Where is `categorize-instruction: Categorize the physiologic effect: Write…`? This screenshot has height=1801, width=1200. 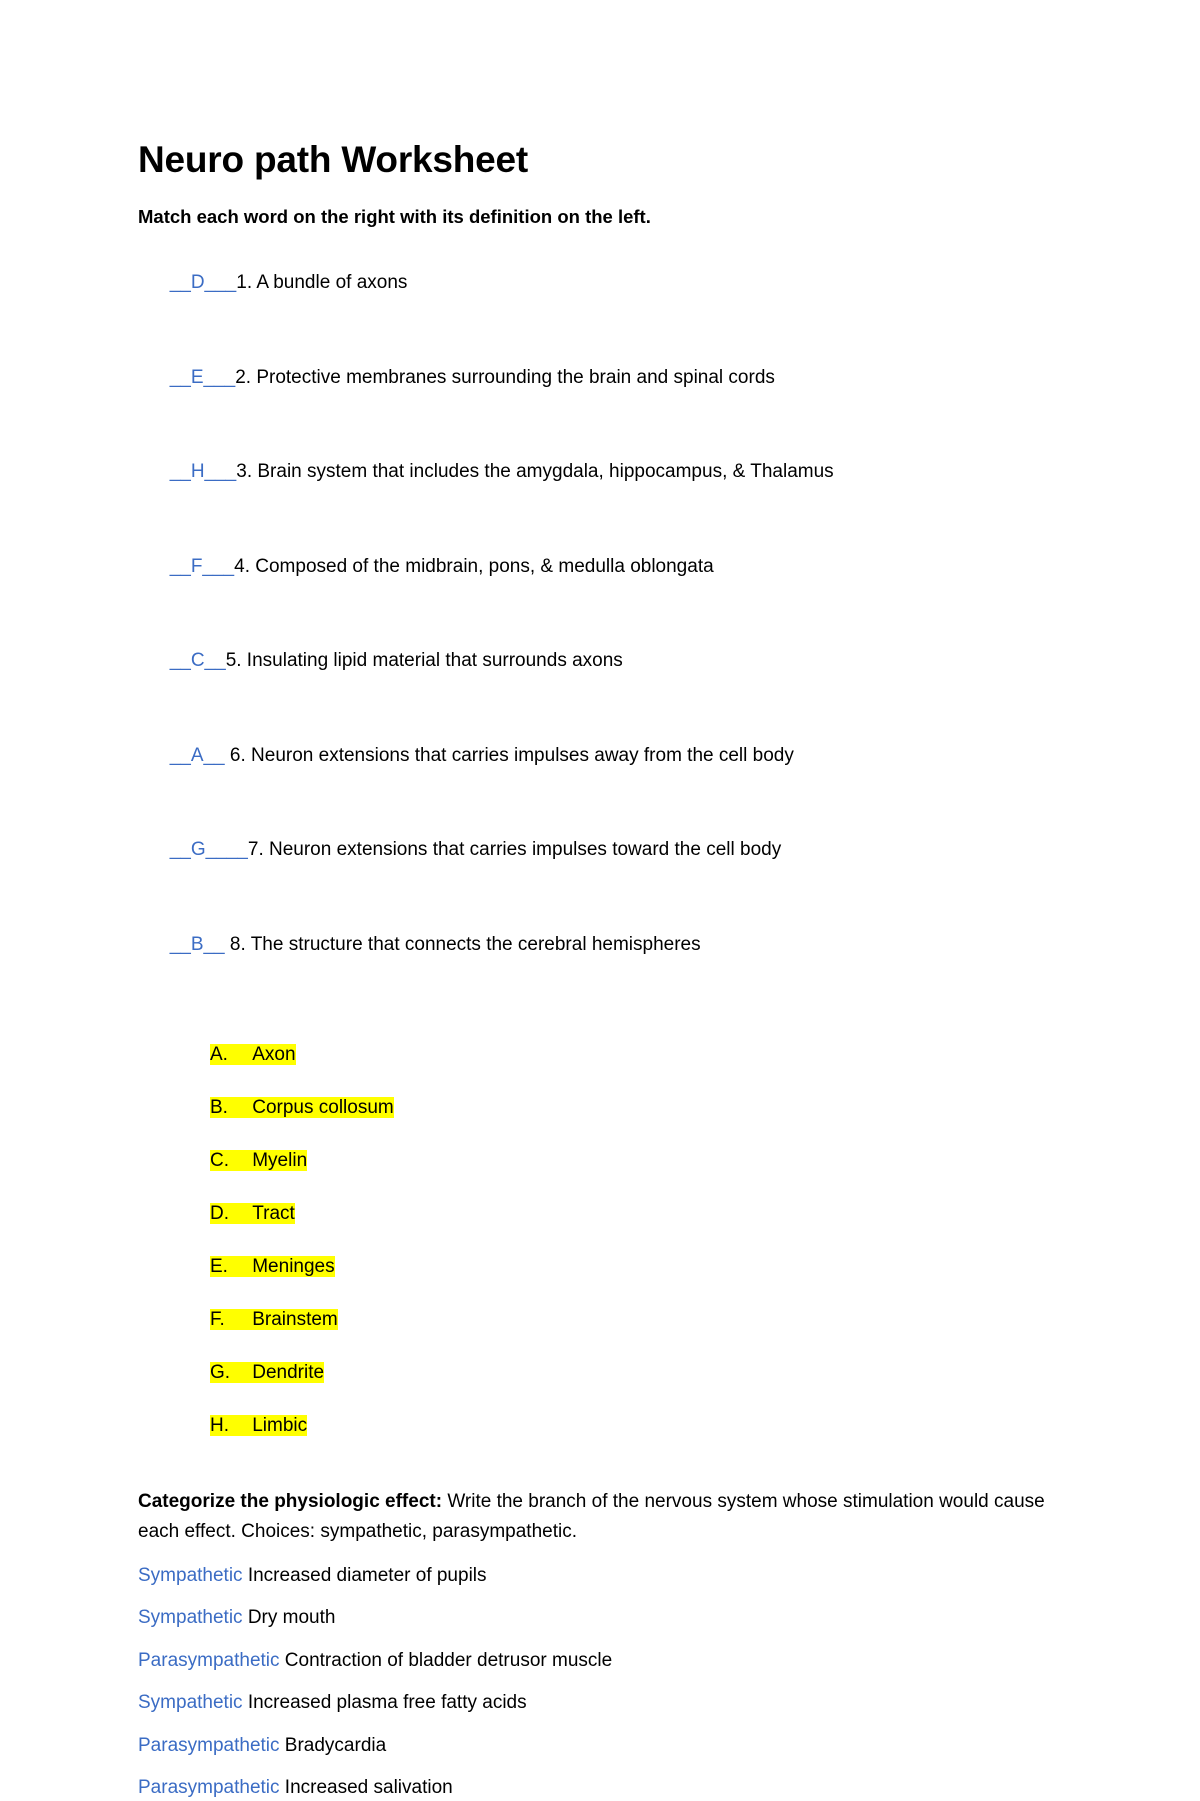
categorize-instruction: Categorize the physiologic effect: Write… is located at coordinates (593, 1517).